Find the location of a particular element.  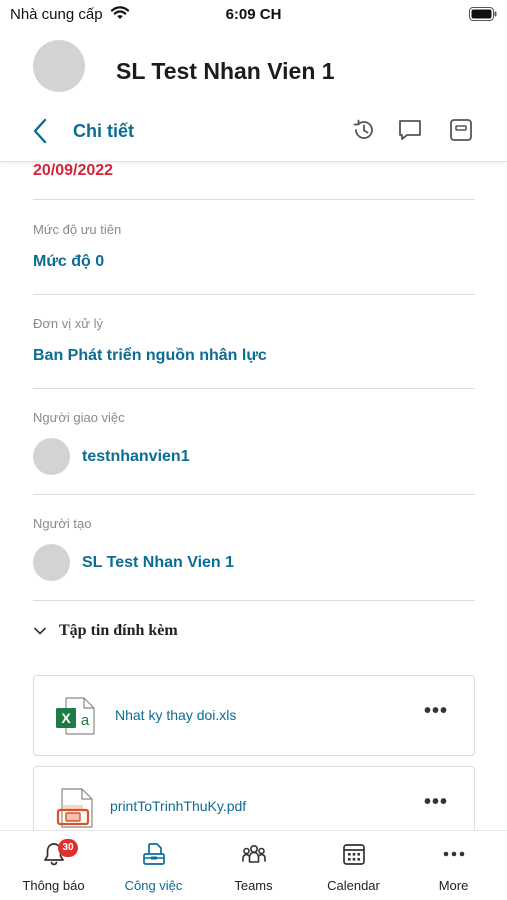

attachment-card: X a Nhat ky thay doi.xls ••• is located at coordinates (254, 715).